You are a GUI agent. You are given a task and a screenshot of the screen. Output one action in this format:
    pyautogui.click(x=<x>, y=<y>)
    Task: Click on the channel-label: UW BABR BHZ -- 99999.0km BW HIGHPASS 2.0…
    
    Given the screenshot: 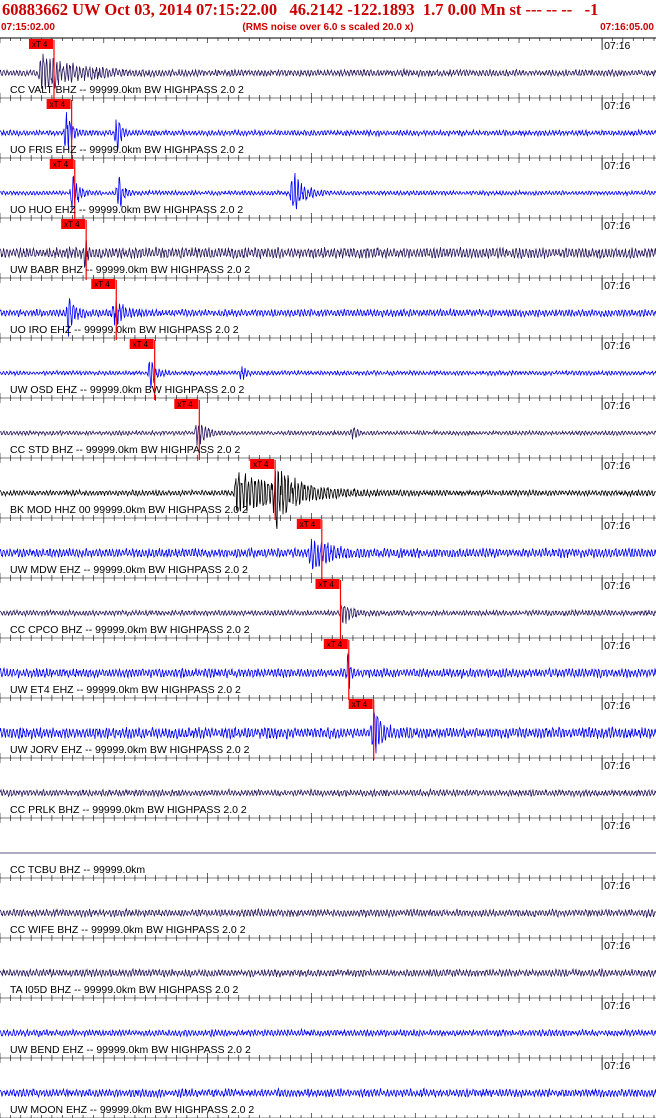 What is the action you would take?
    pyautogui.click(x=130, y=270)
    